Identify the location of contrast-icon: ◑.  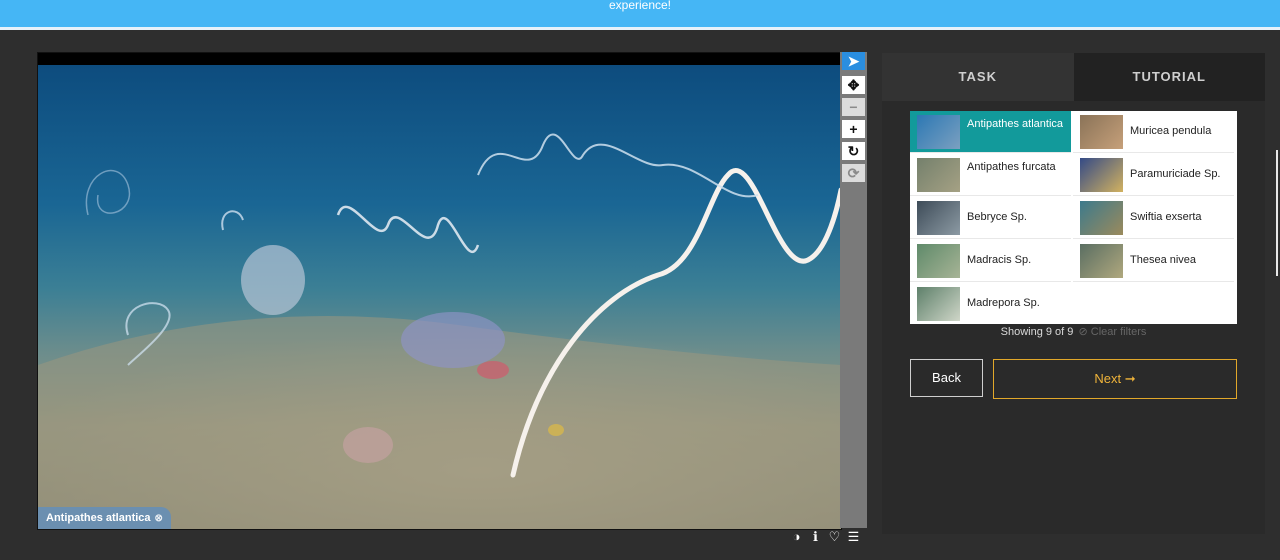
(796, 536).